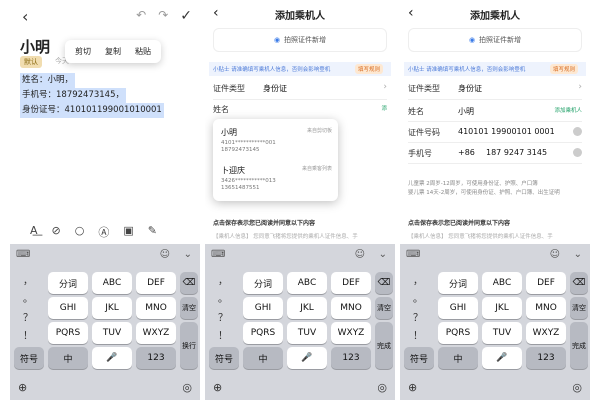 The image size is (600, 400). Describe the element at coordinates (83, 51) in the screenshot. I see `cut-menu-item: 剪切` at that location.